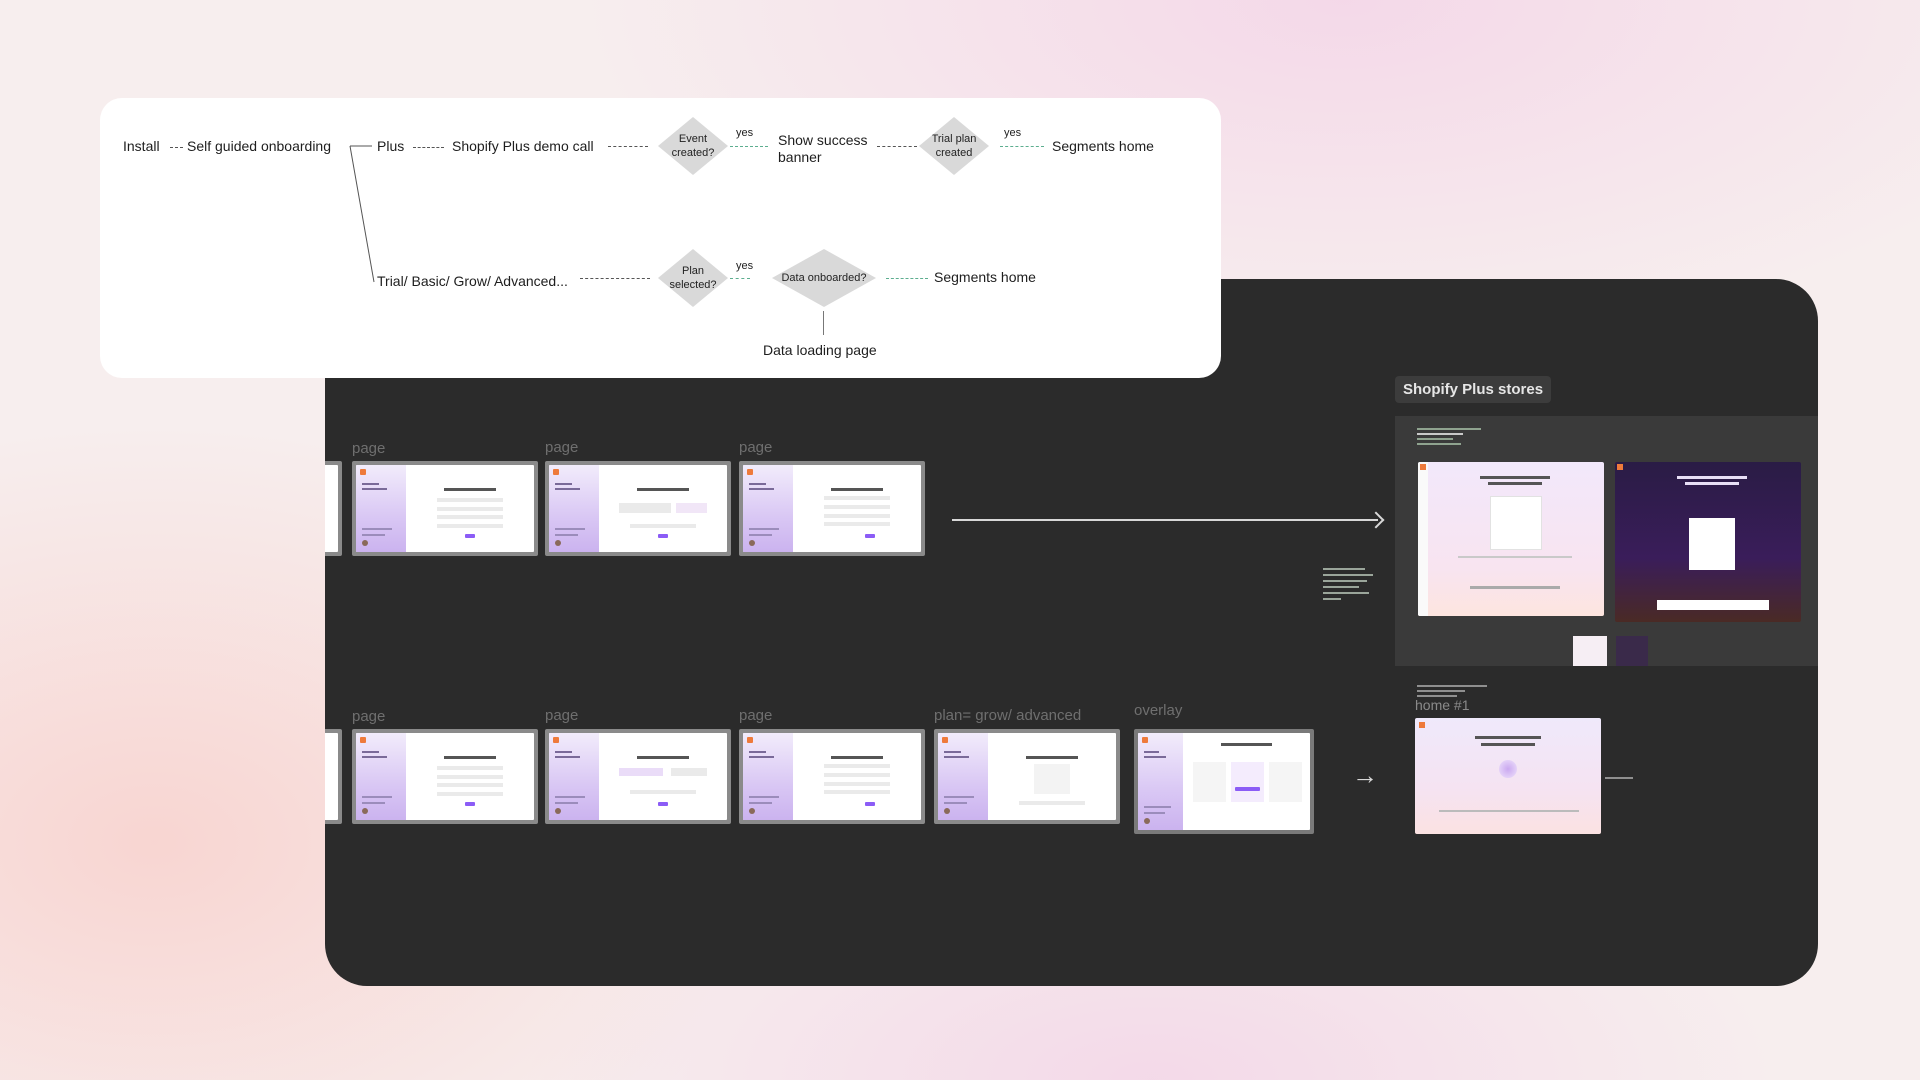 This screenshot has height=1080, width=1920. Describe the element at coordinates (1708, 542) in the screenshot. I see `plus-screen-dark` at that location.